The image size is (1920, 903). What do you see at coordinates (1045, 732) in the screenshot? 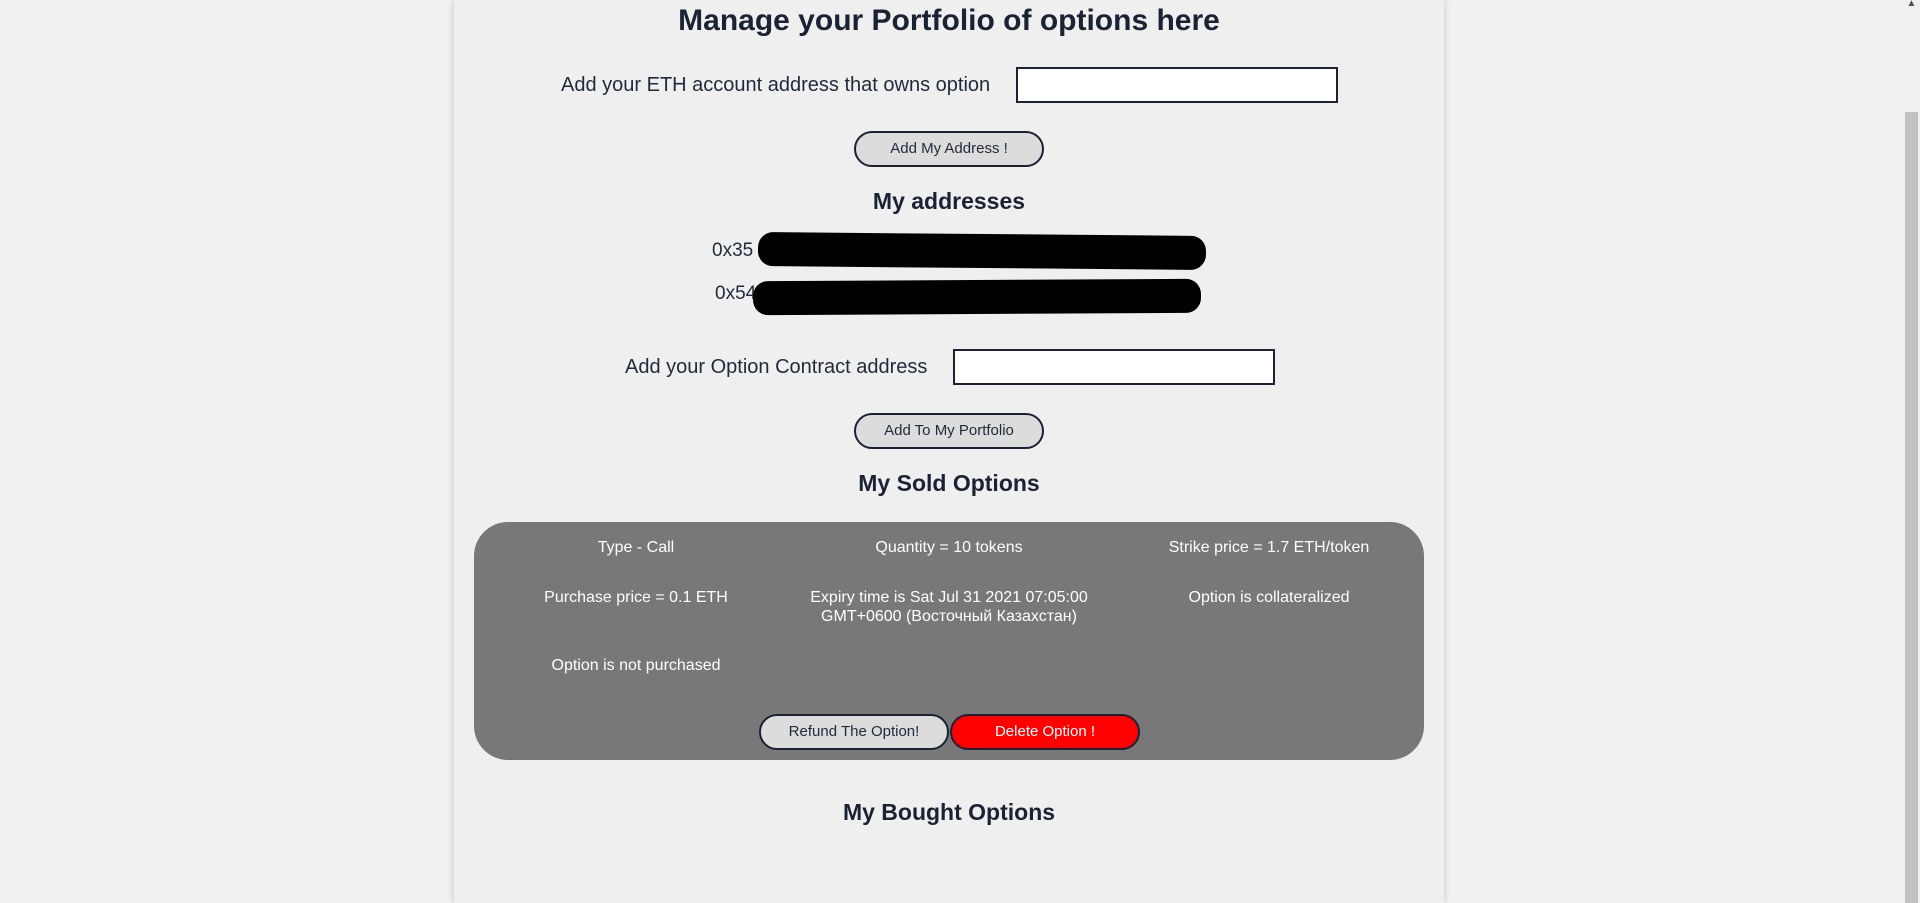
I see `delete-option-button: Delete Option !` at bounding box center [1045, 732].